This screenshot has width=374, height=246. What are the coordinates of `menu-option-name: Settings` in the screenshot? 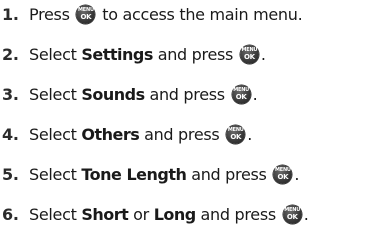 It's located at (117, 54).